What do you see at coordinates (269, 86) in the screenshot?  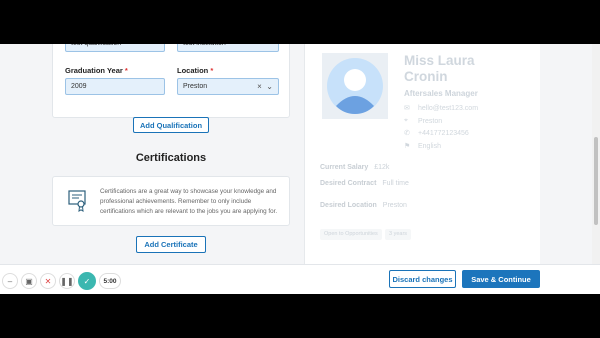 I see `chevron-down-icon: ⌄` at bounding box center [269, 86].